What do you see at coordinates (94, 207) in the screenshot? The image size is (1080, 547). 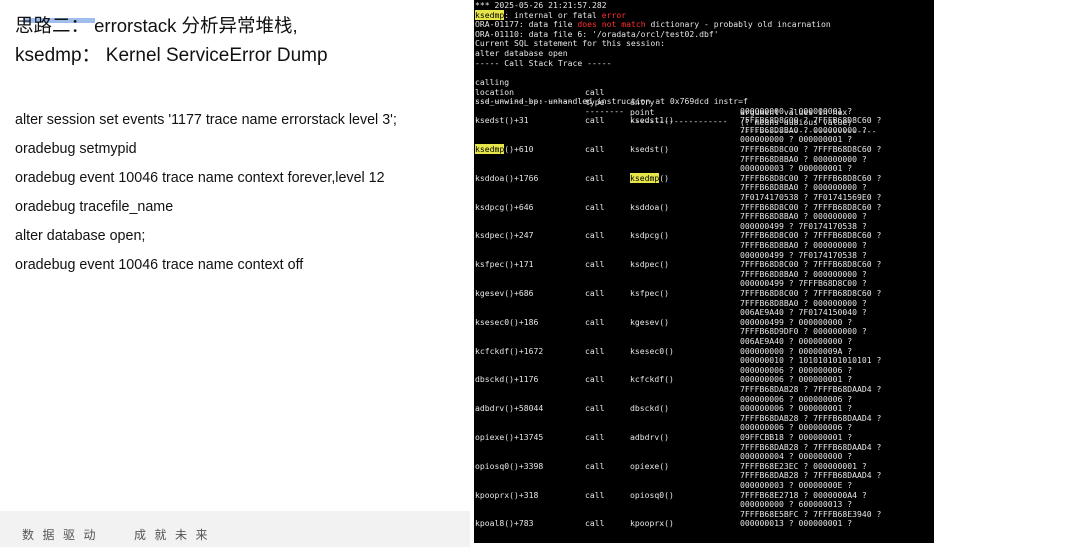 I see `command-line: oradebug tracefile_name` at bounding box center [94, 207].